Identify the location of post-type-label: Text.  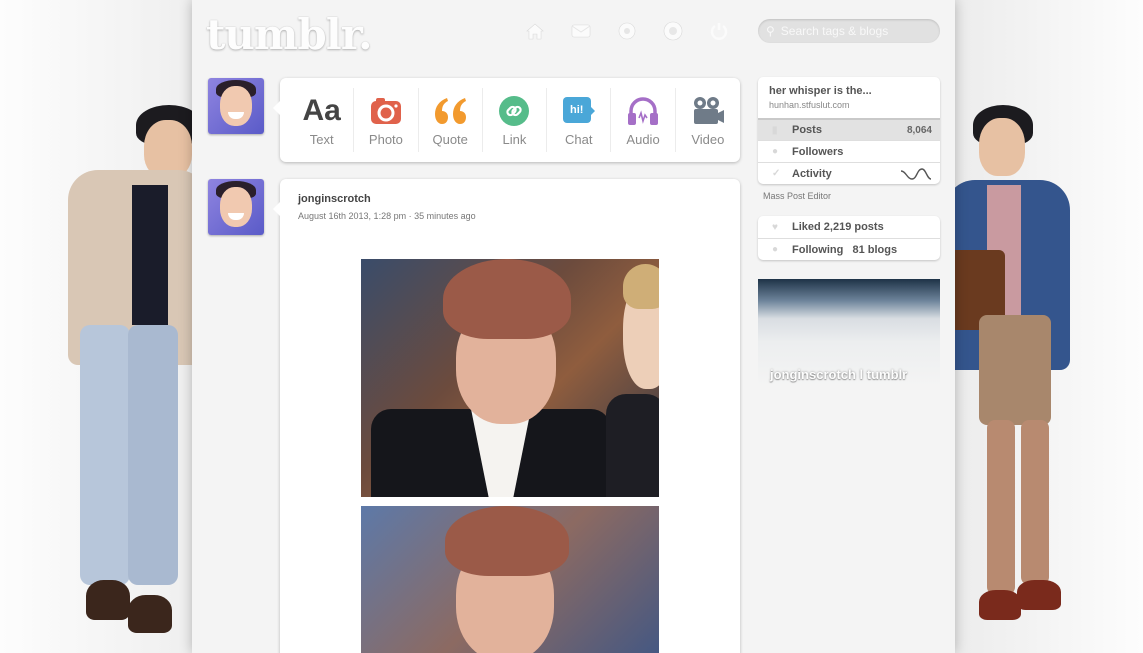
(321, 139).